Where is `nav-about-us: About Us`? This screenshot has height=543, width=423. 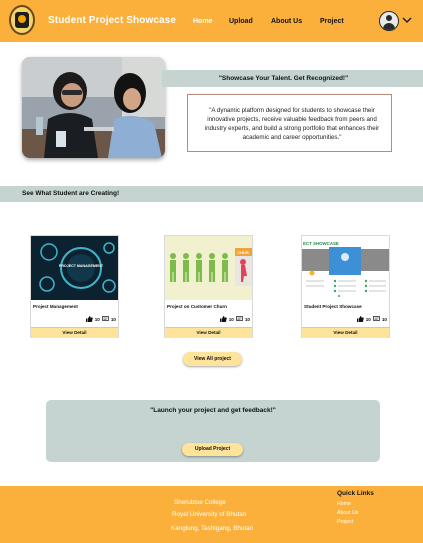 nav-about-us: About Us is located at coordinates (286, 21).